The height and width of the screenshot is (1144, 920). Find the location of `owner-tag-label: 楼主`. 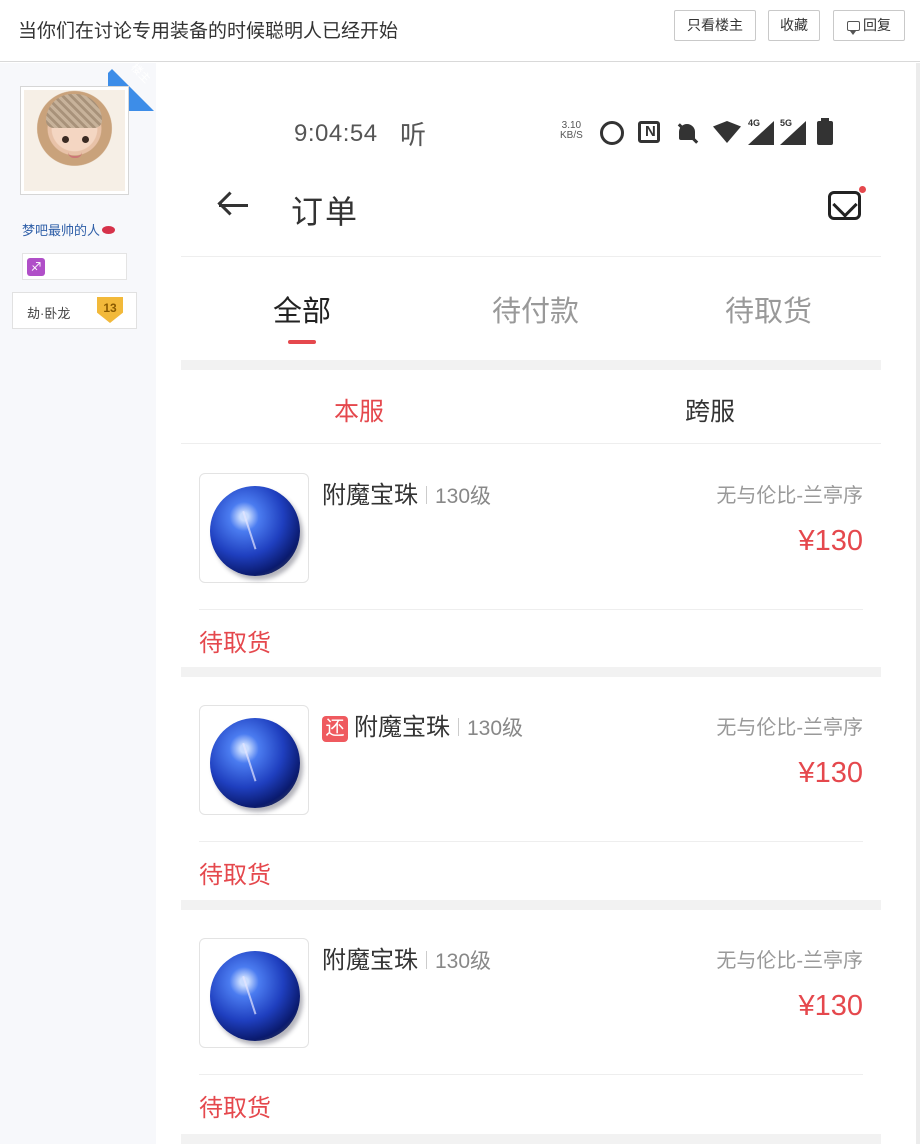

owner-tag-label: 楼主 is located at coordinates (140, 74).